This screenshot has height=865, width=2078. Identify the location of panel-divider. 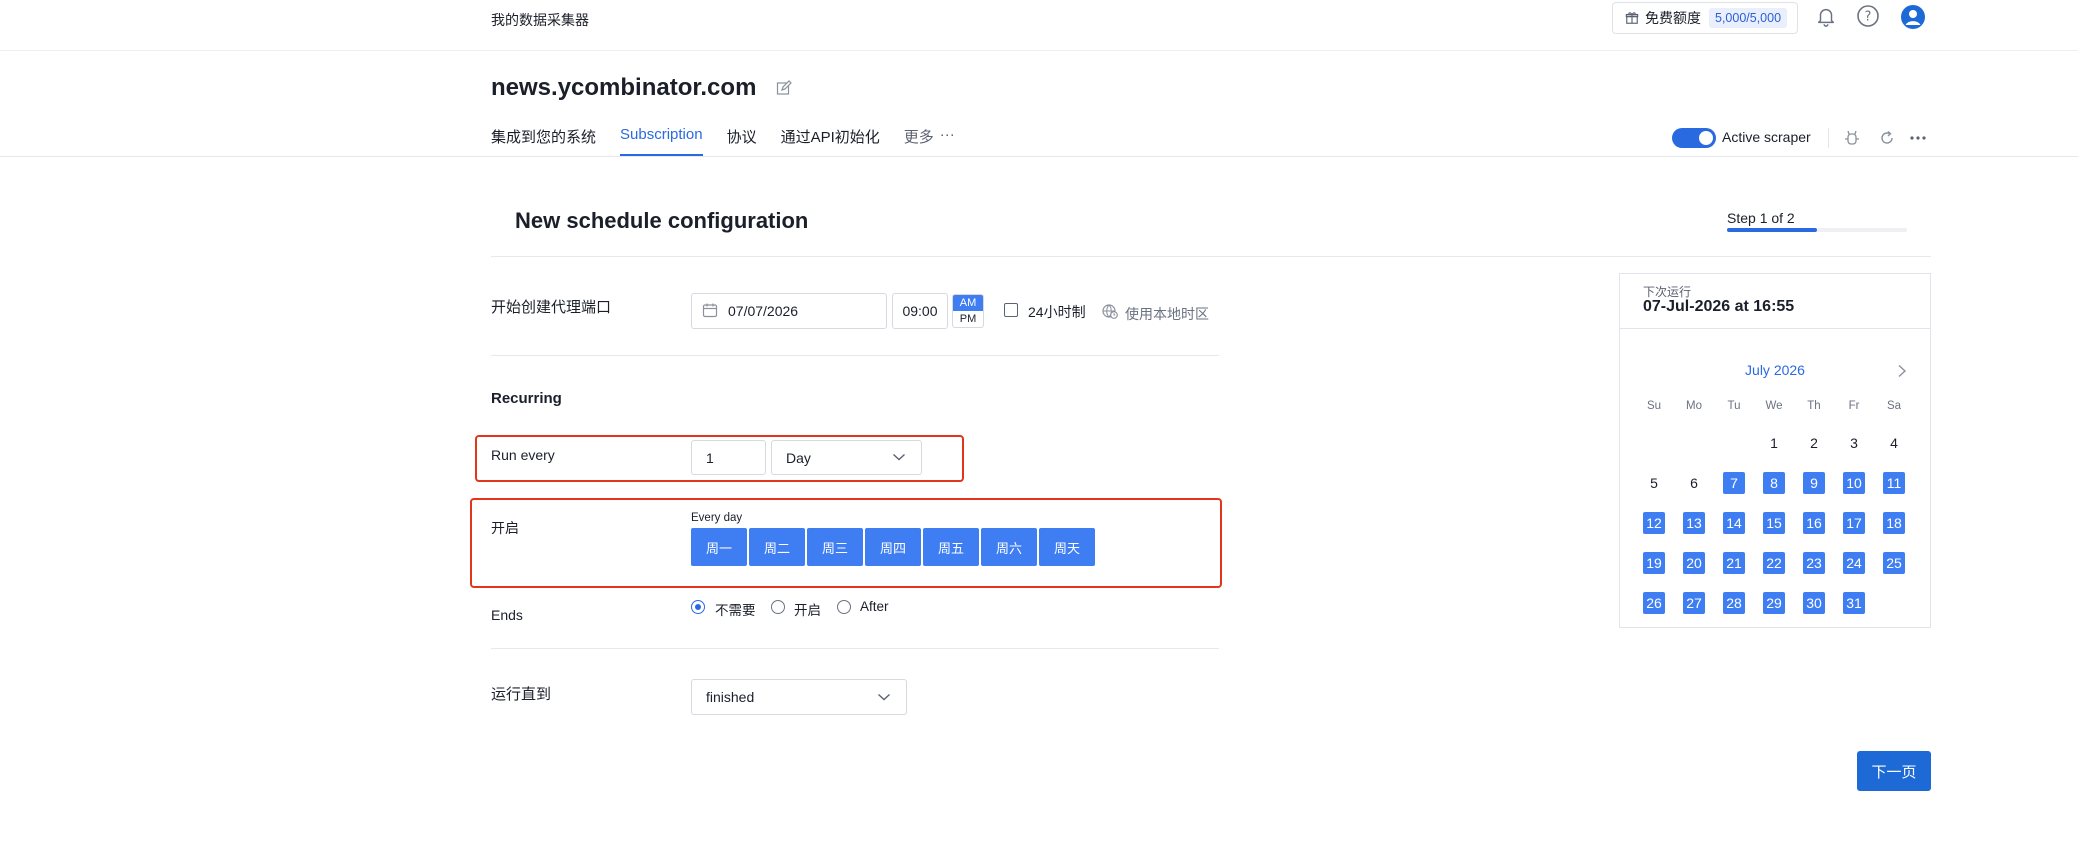
(1775, 328).